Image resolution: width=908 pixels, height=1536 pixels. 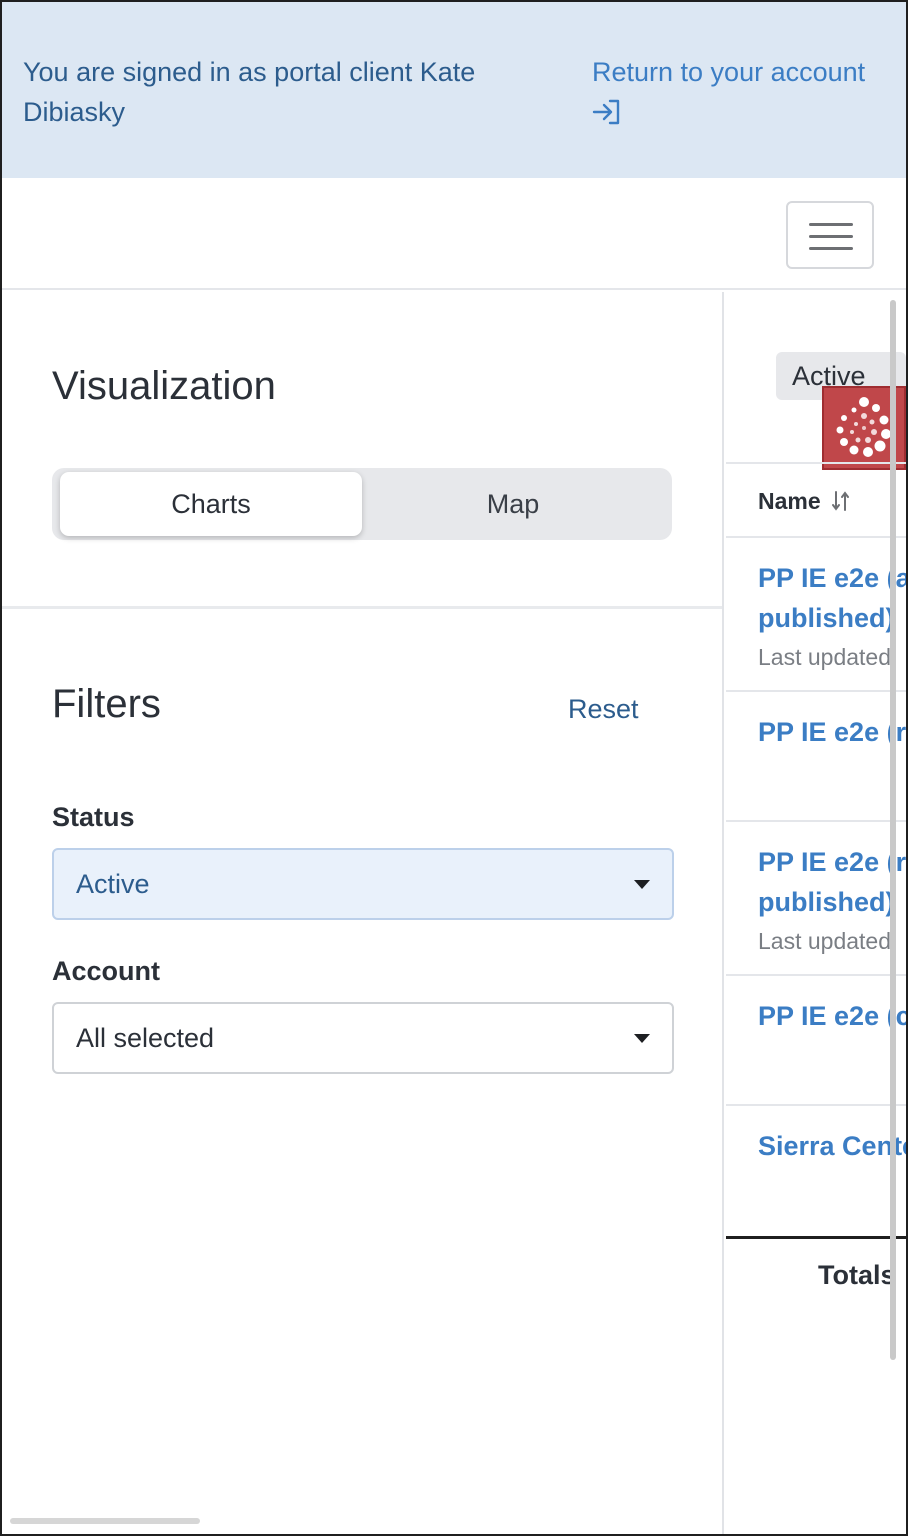 What do you see at coordinates (816, 757) in the screenshot?
I see `table-row: PP IE e2e (r` at bounding box center [816, 757].